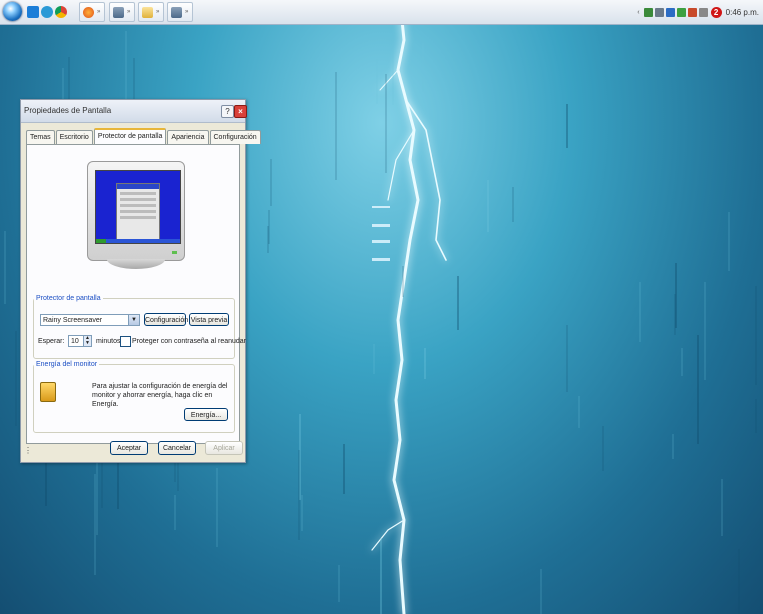 The width and height of the screenshot is (763, 614). Describe the element at coordinates (381, 12) in the screenshot. I see `taskbar: » » » » ‹ 2 0:46 p.m.` at that location.